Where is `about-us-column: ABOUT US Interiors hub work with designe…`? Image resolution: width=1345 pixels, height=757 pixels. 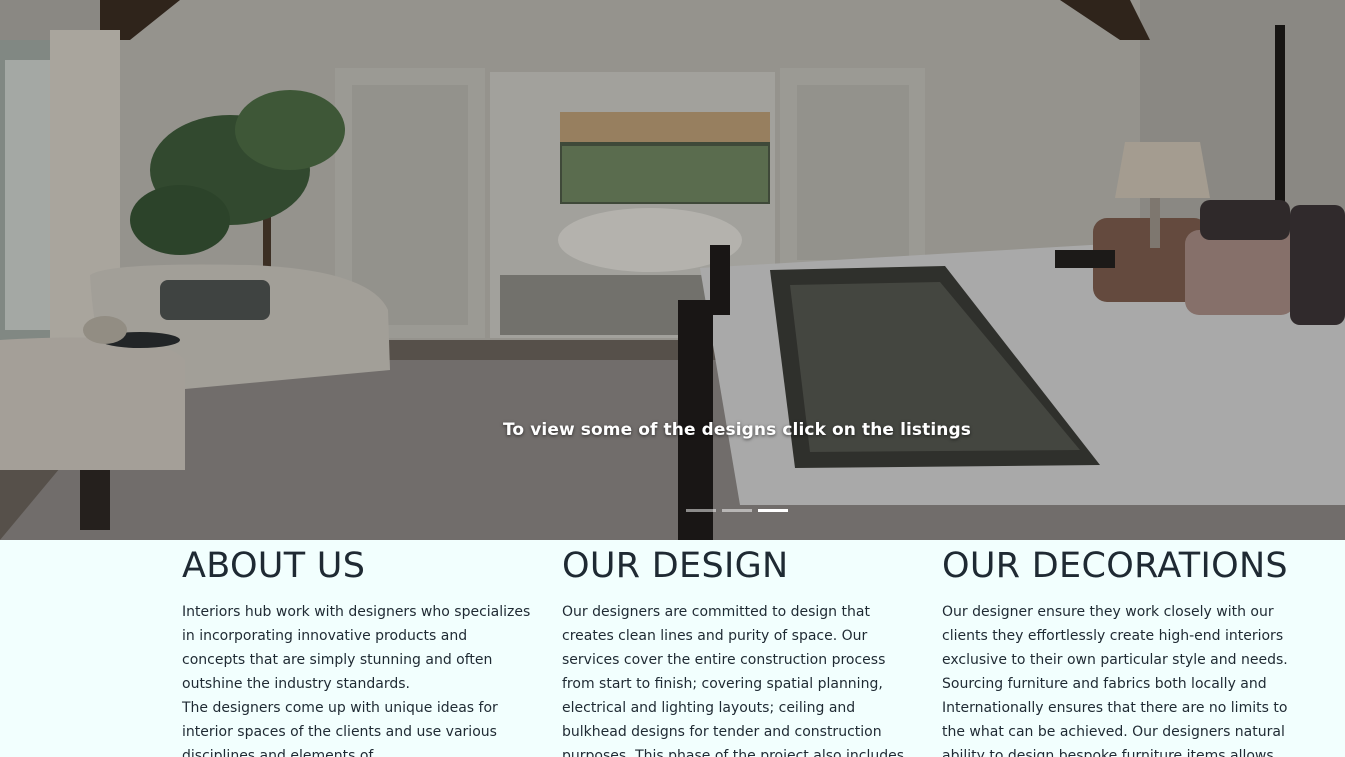
about-us-column: ABOUT US Interiors hub work with designe… is located at coordinates (357, 648).